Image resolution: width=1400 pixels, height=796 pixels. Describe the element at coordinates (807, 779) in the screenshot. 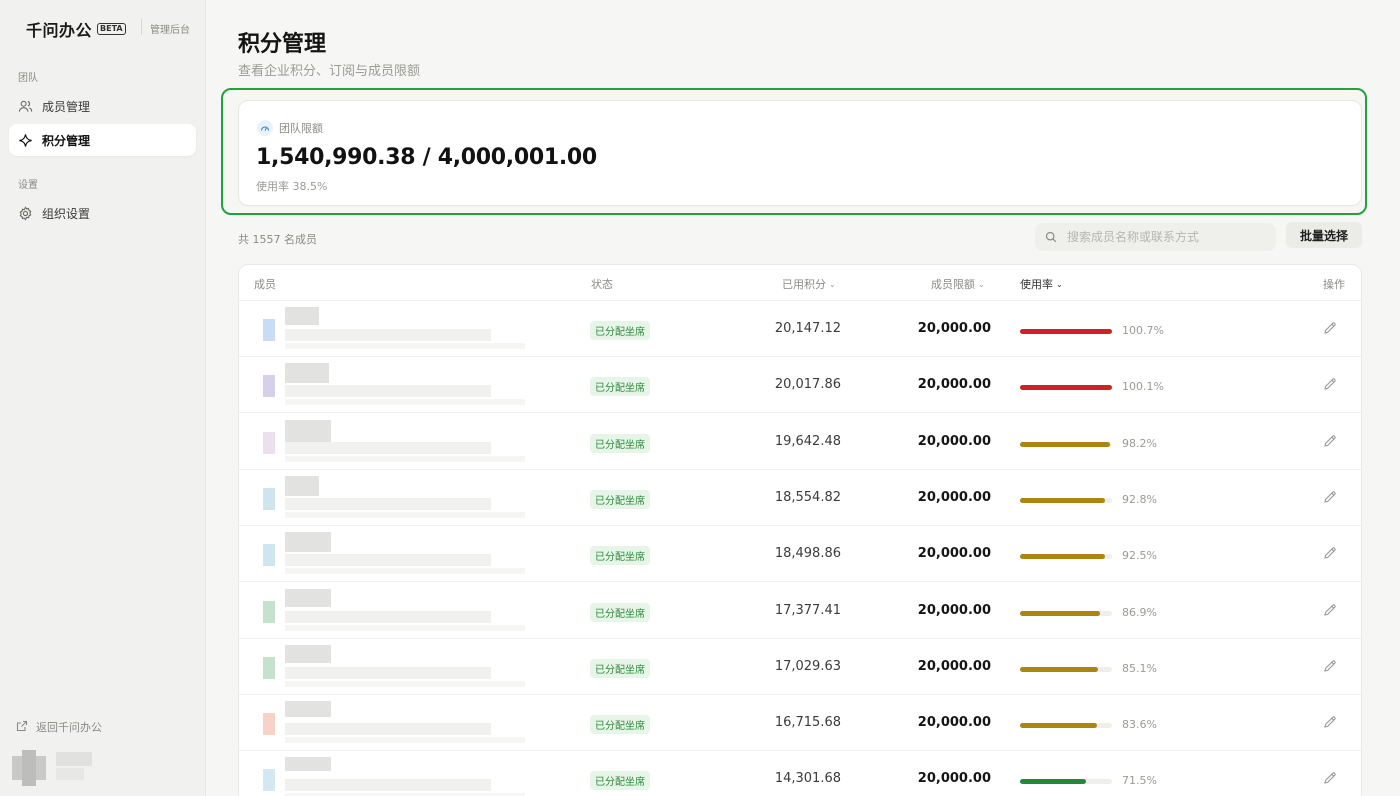

I see `used-credits: 14,301.68` at that location.